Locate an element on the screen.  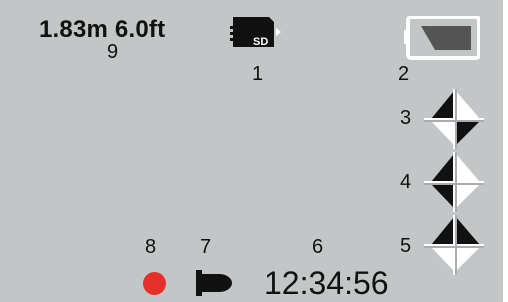
sd-card-label: SD is located at coordinates (260, 42).